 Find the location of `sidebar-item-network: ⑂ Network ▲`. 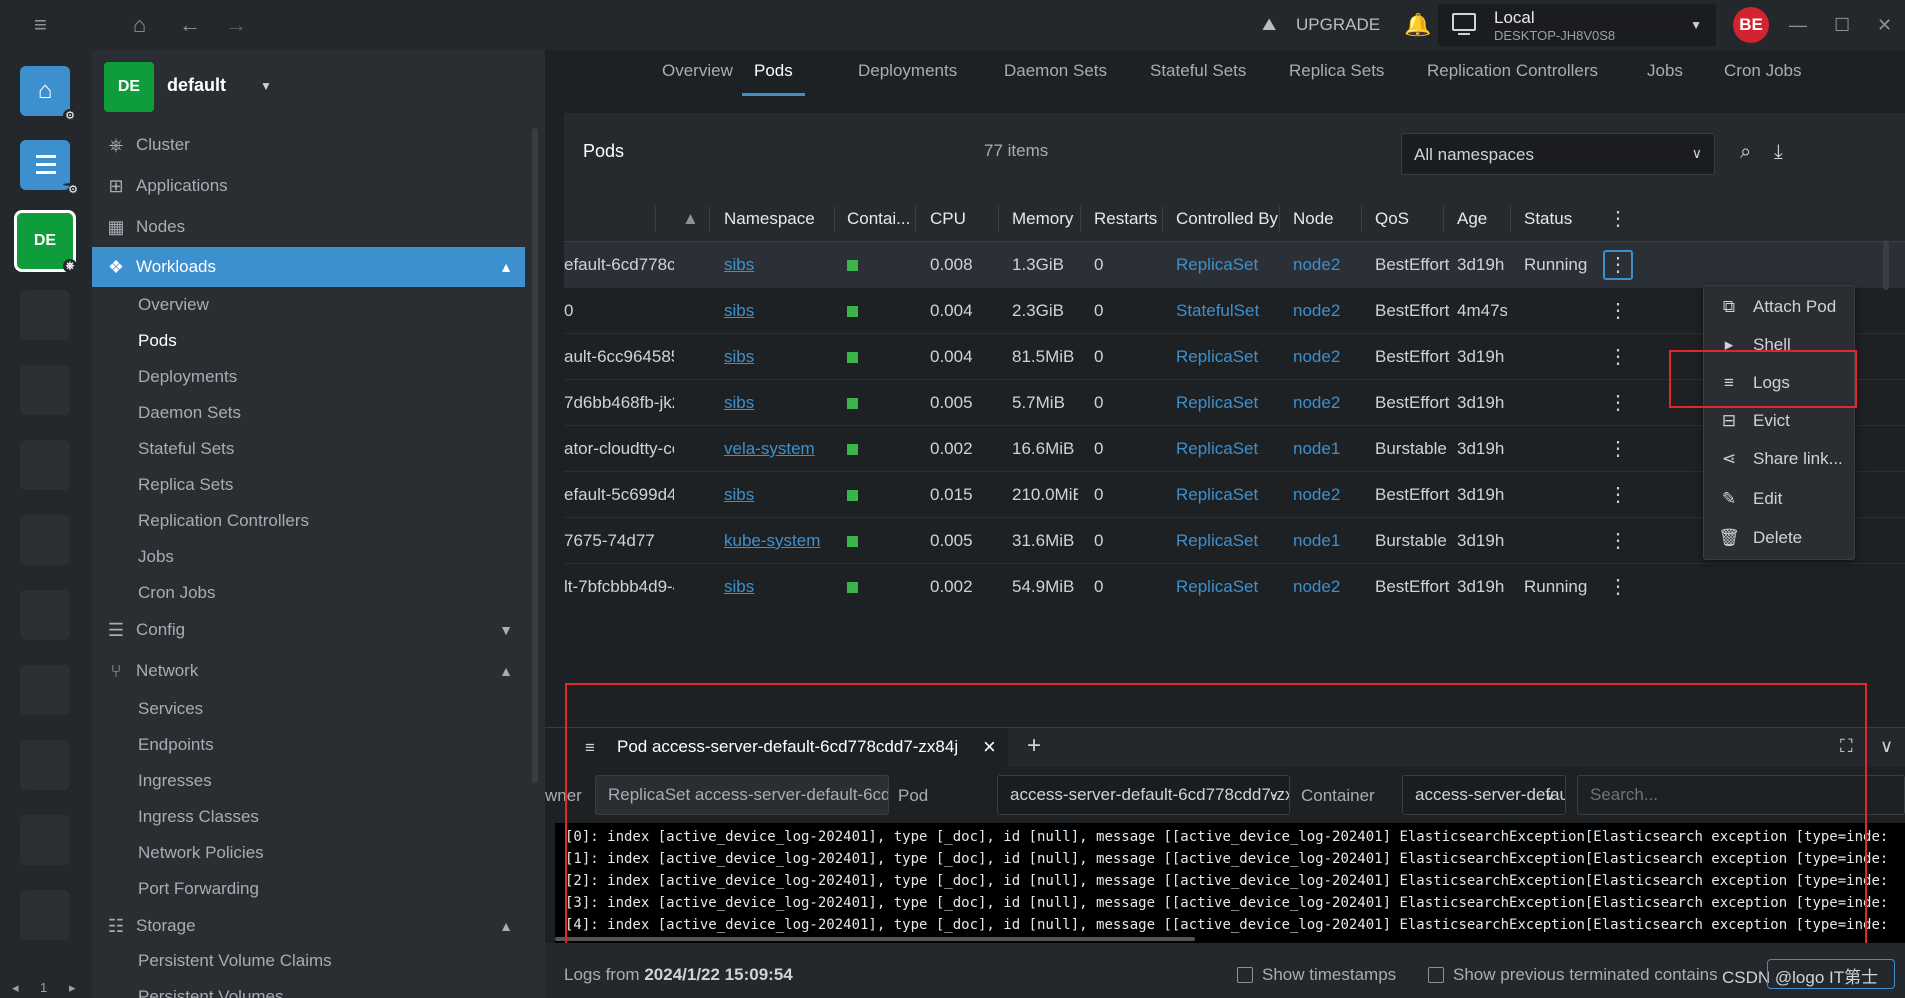

sidebar-item-network: ⑂ Network ▲ is located at coordinates (308, 671).